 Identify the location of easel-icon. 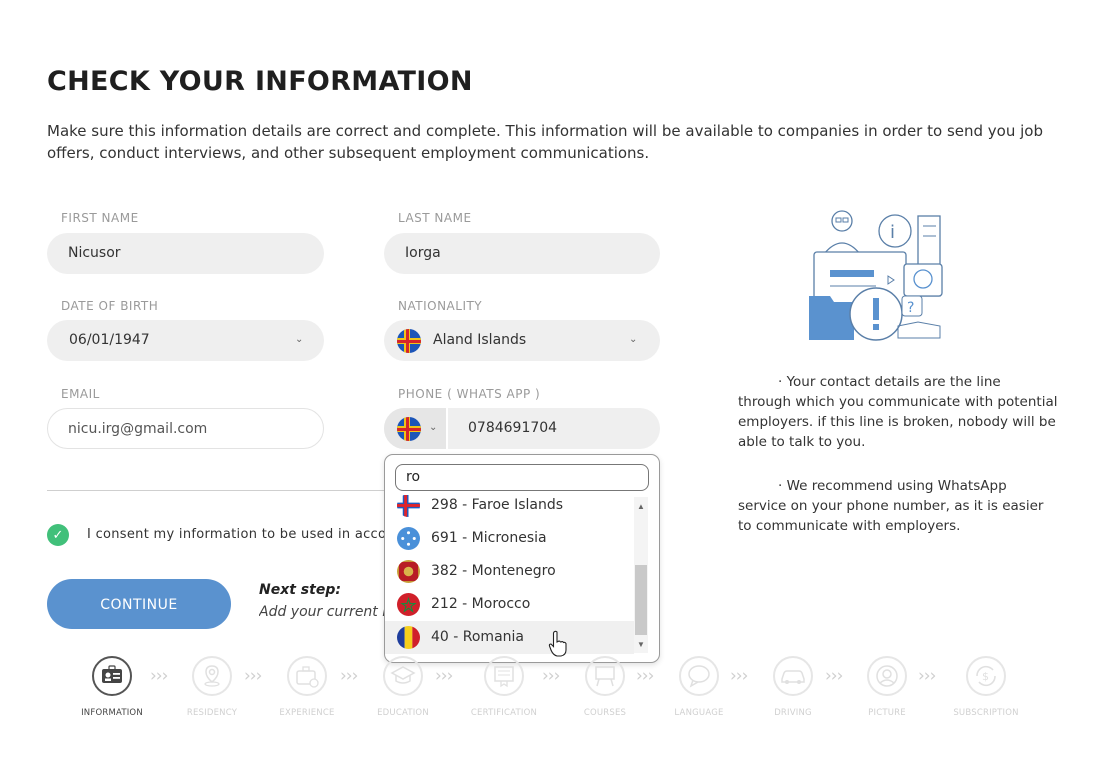
(605, 676).